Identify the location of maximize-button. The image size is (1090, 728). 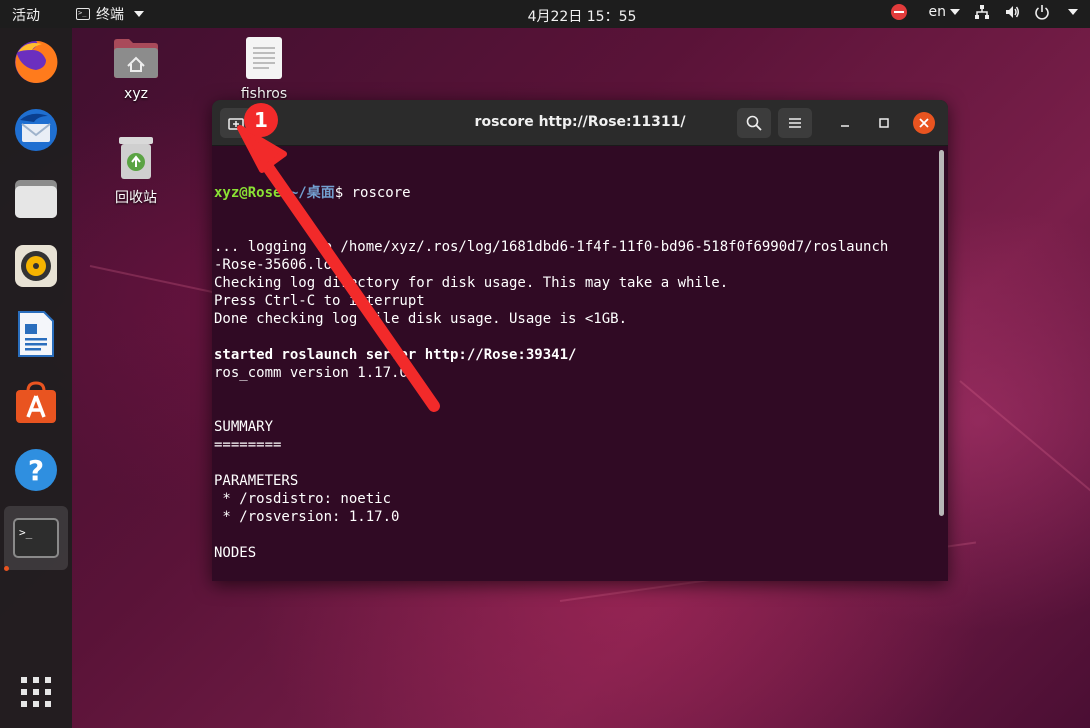
(884, 123).